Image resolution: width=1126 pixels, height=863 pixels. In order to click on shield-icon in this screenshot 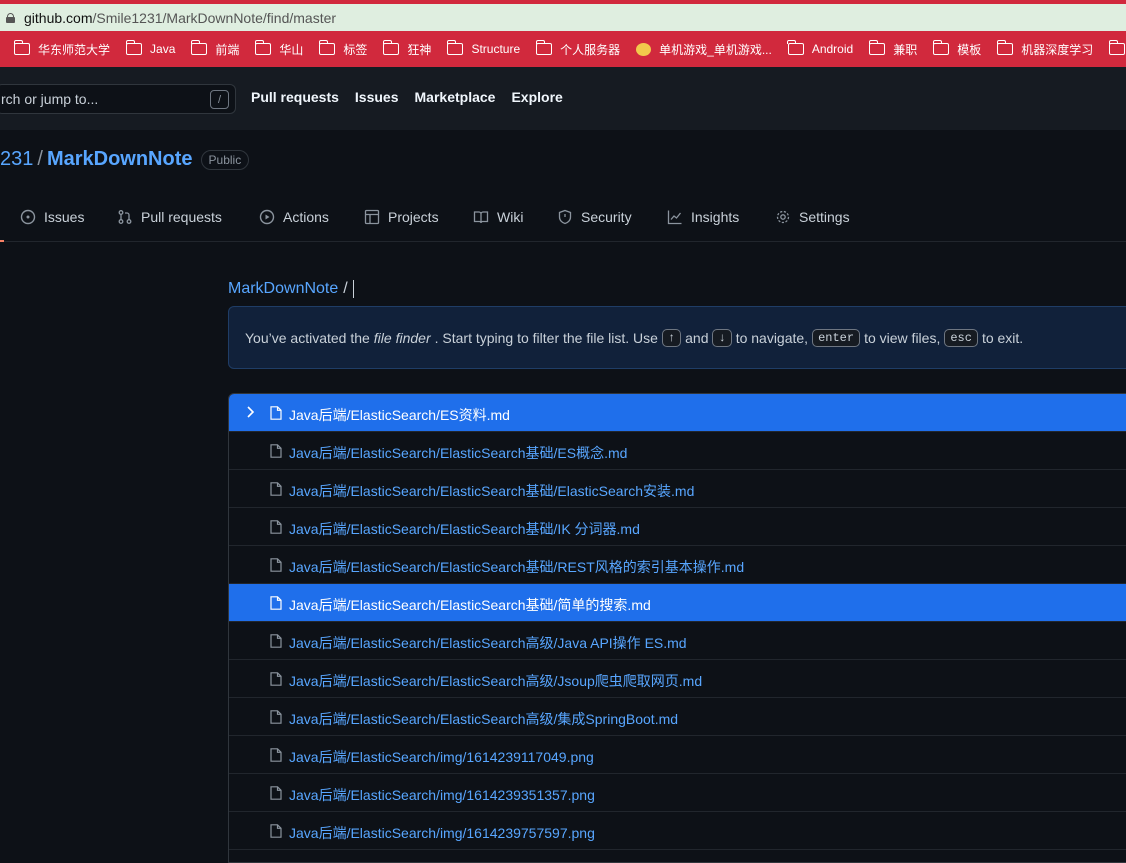, I will do `click(565, 216)`.